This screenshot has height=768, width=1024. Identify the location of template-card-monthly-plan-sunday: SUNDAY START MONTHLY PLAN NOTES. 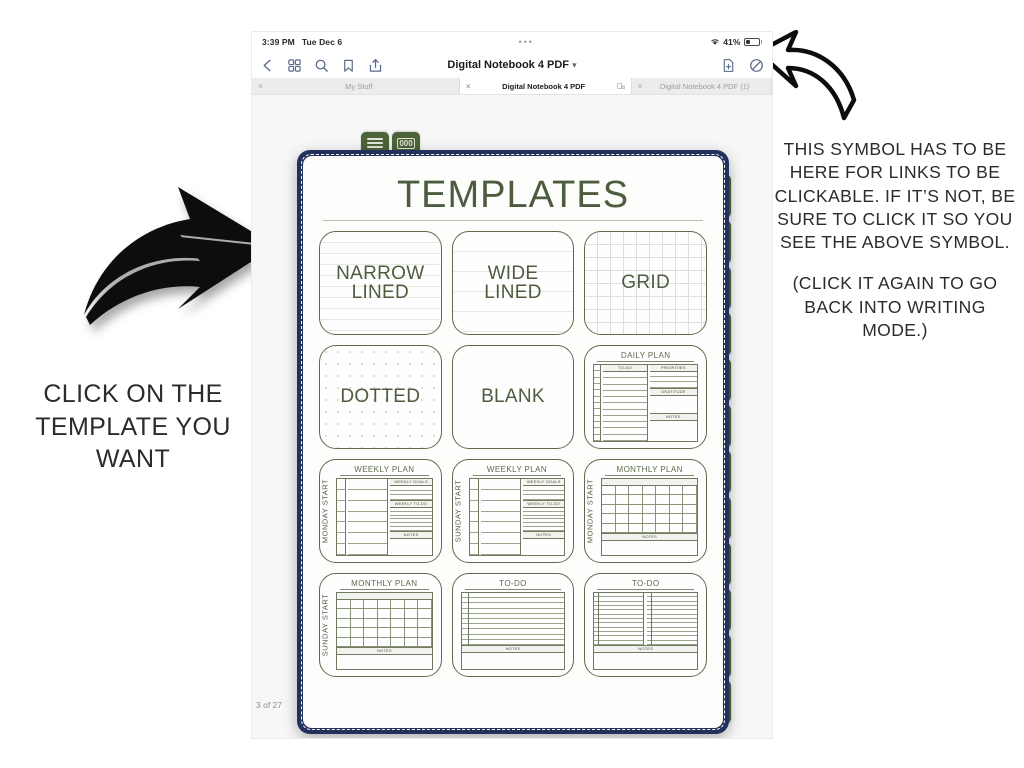
(380, 625).